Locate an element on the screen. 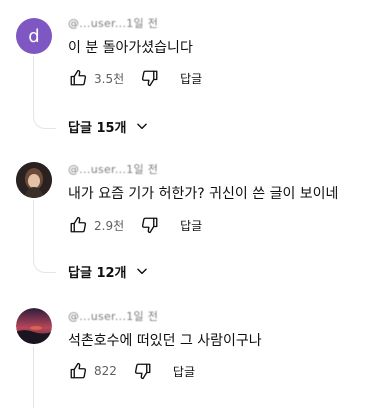 This screenshot has width=379, height=408. comment-actions: 2.9천 답글 is located at coordinates (134, 225).